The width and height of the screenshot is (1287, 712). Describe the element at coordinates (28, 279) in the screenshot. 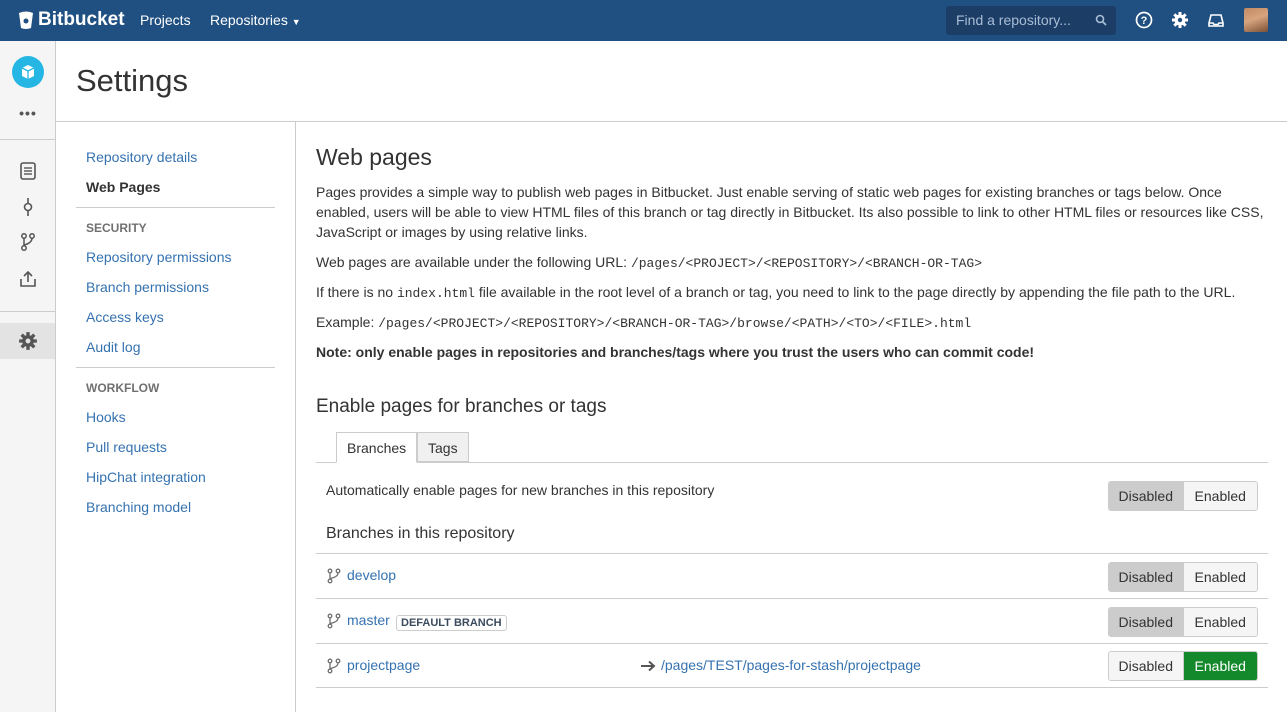

I see `pull-requests-icon` at that location.